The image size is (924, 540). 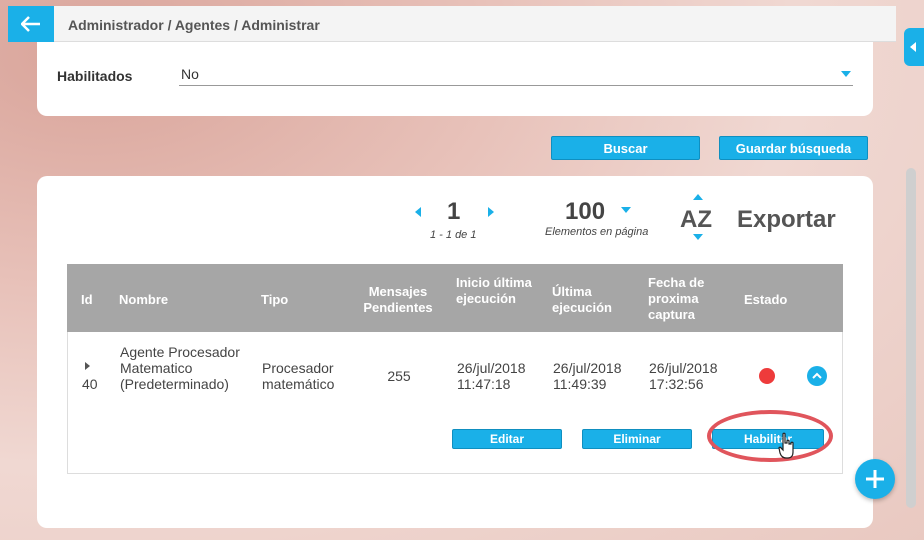 I want to click on column-header-id: Id, so click(x=87, y=300).